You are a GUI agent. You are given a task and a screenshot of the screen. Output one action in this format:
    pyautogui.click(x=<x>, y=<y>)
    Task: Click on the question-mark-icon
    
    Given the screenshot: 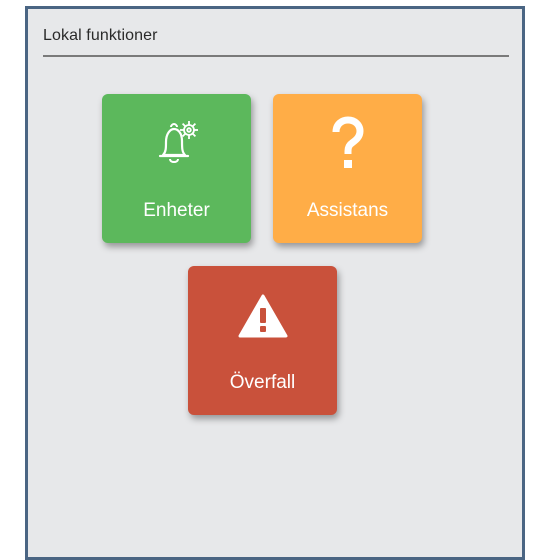 What is the action you would take?
    pyautogui.click(x=347, y=143)
    